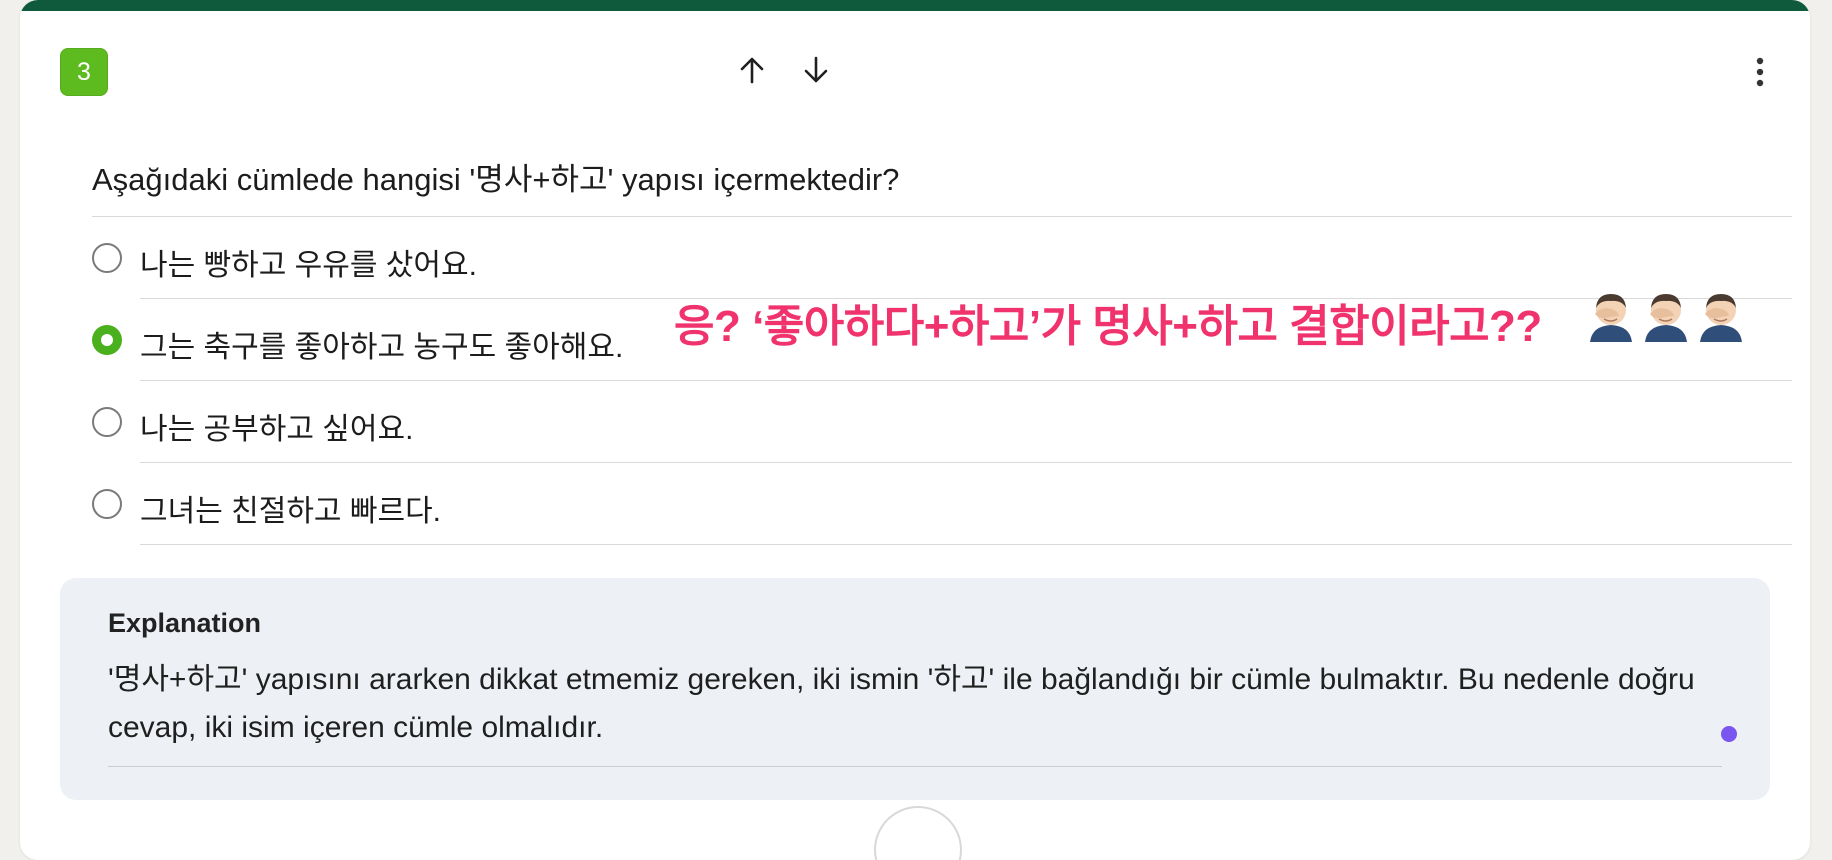  What do you see at coordinates (84, 72) in the screenshot?
I see `question-number-badge: 3` at bounding box center [84, 72].